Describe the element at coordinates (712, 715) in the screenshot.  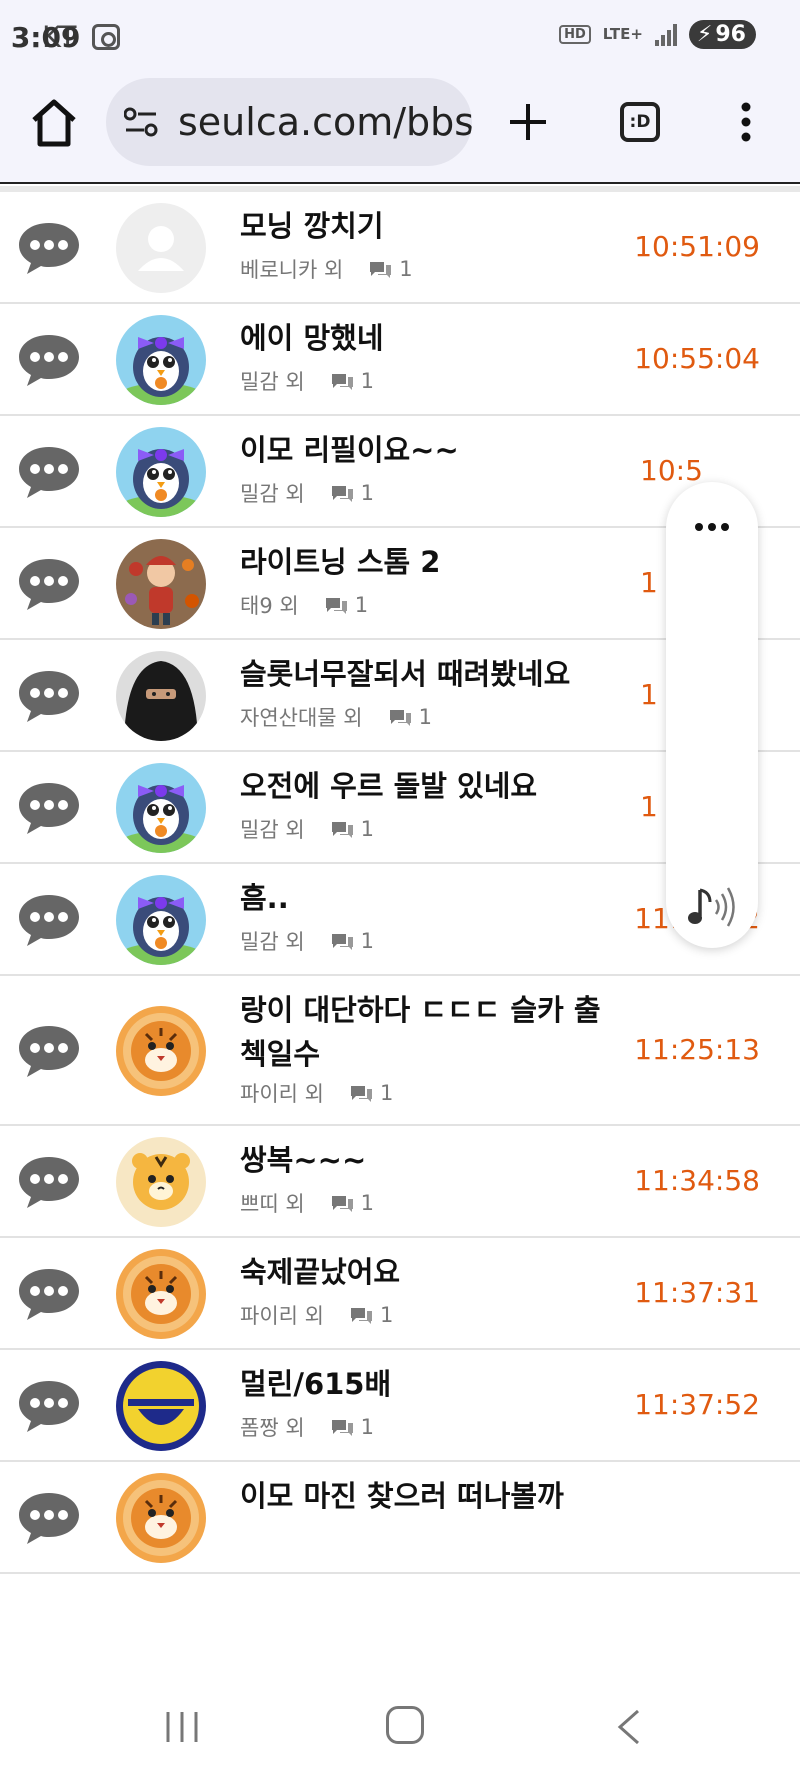
I see `floating-side-panel` at that location.